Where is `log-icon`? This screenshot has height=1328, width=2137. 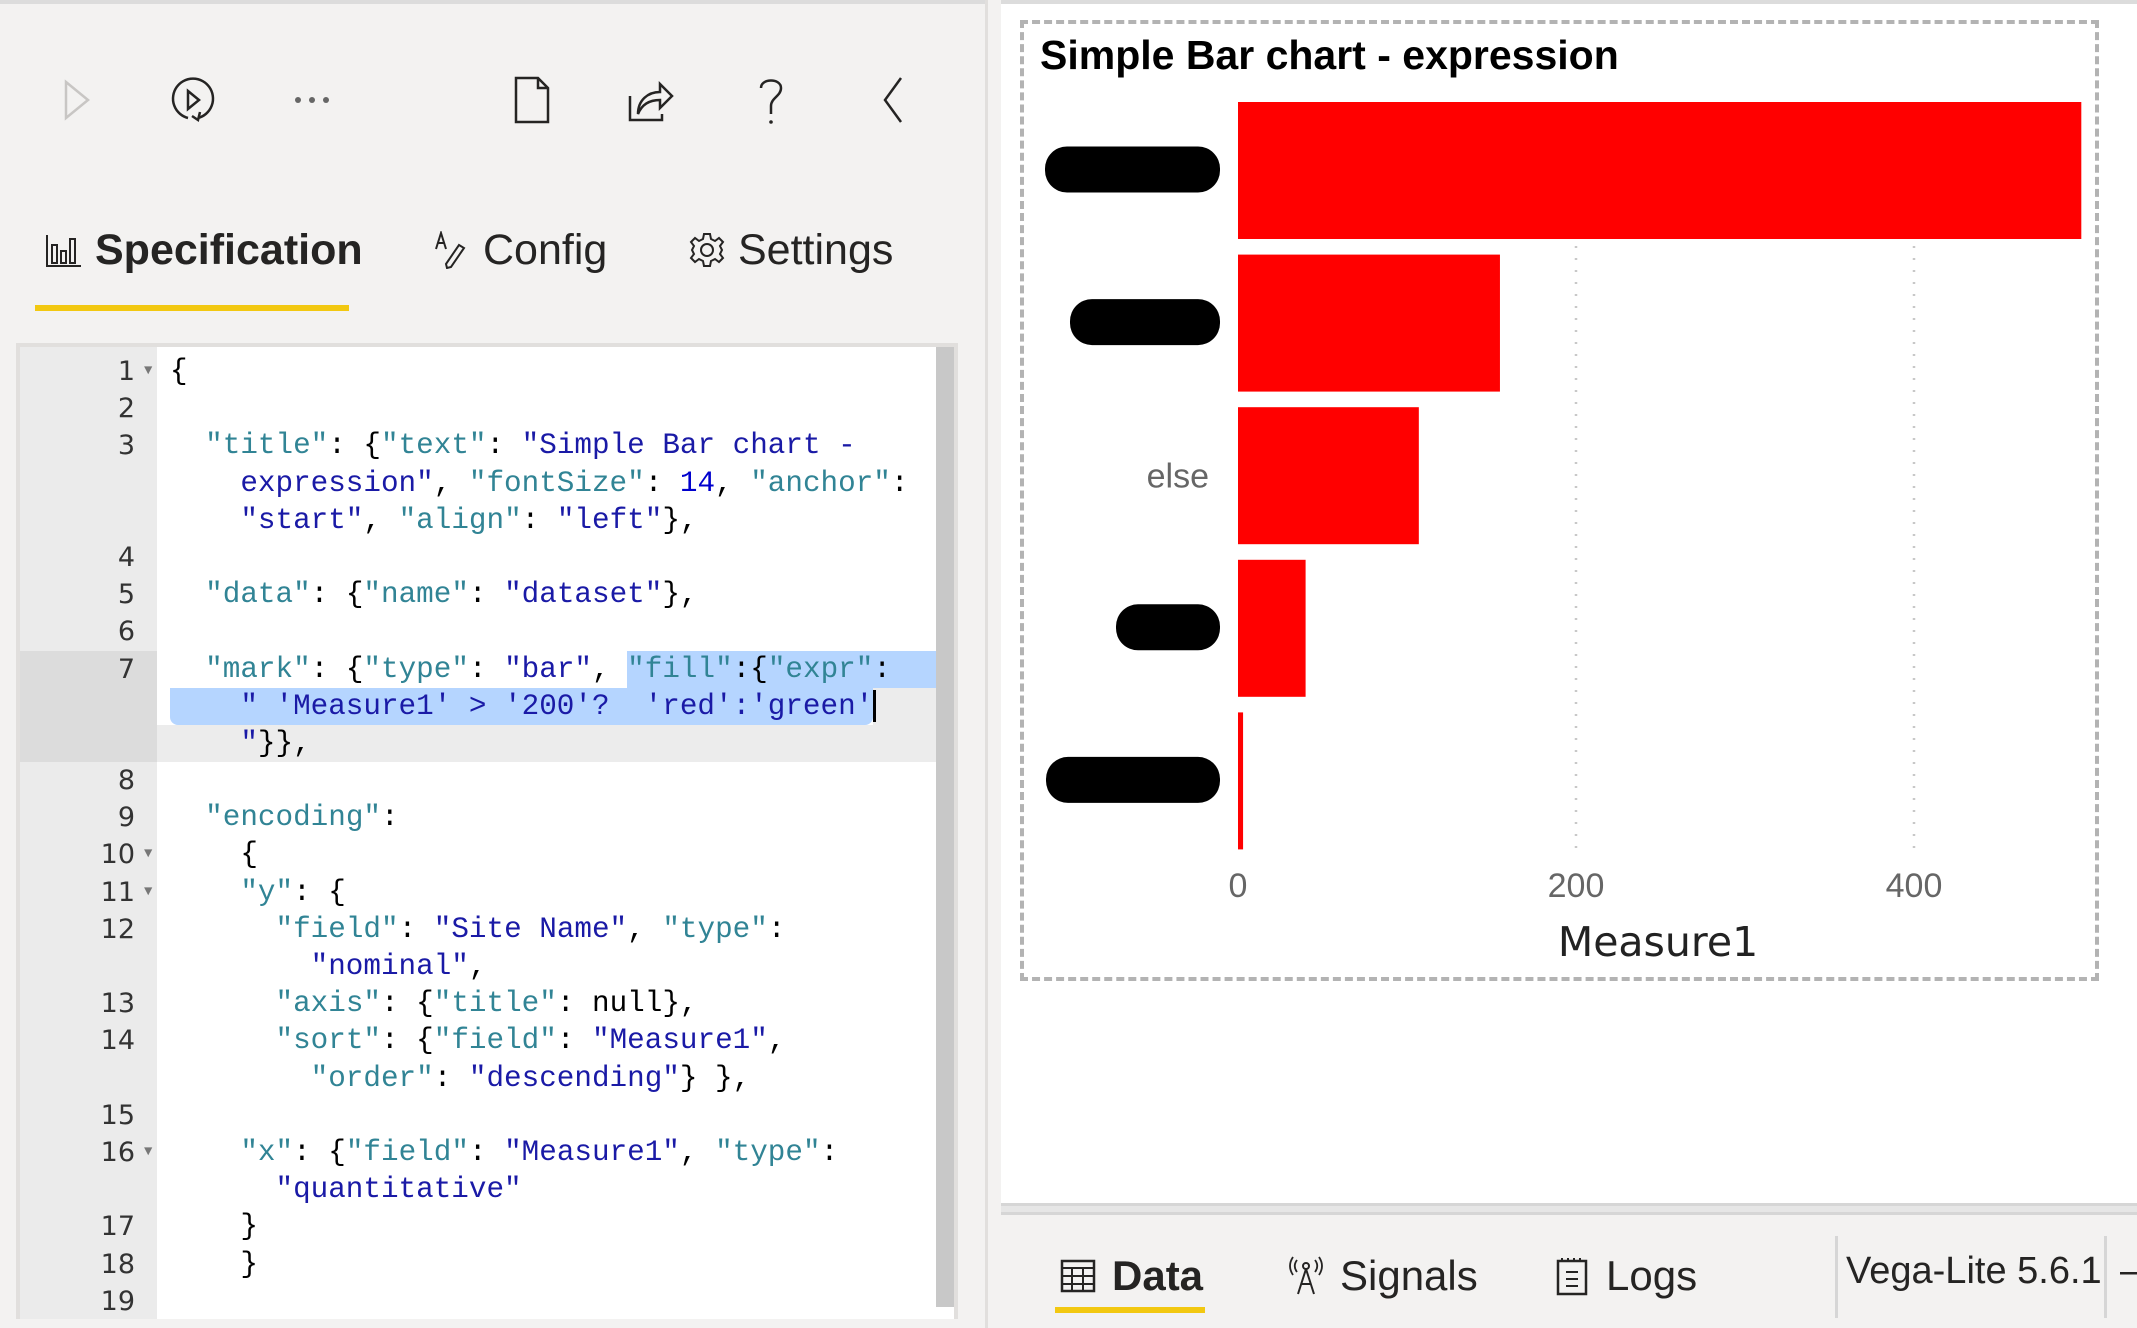
log-icon is located at coordinates (1572, 1277).